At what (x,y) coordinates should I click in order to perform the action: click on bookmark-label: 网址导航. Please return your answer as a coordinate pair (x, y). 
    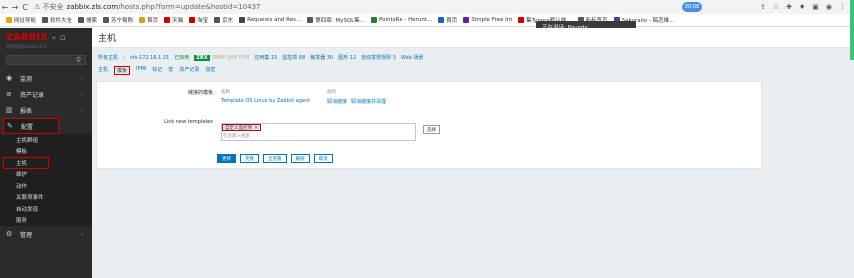
    Looking at the image, I should click on (25, 21).